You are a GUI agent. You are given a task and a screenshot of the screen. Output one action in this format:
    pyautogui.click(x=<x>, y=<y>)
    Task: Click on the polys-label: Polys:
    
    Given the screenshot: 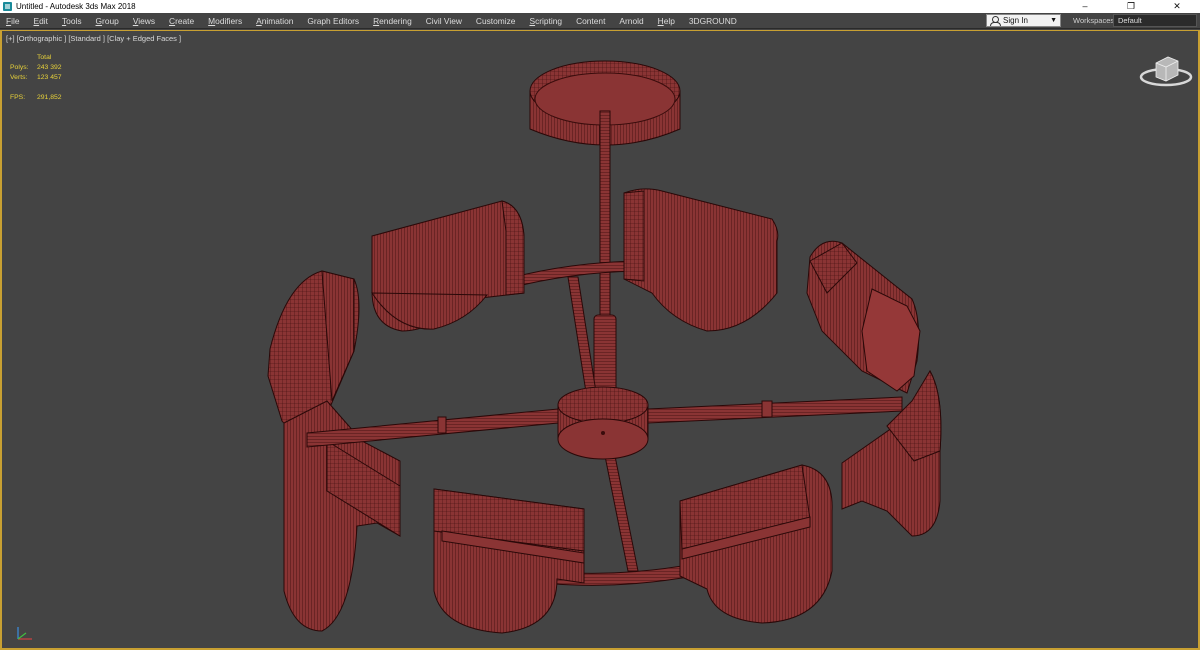 What is the action you would take?
    pyautogui.click(x=19, y=67)
    